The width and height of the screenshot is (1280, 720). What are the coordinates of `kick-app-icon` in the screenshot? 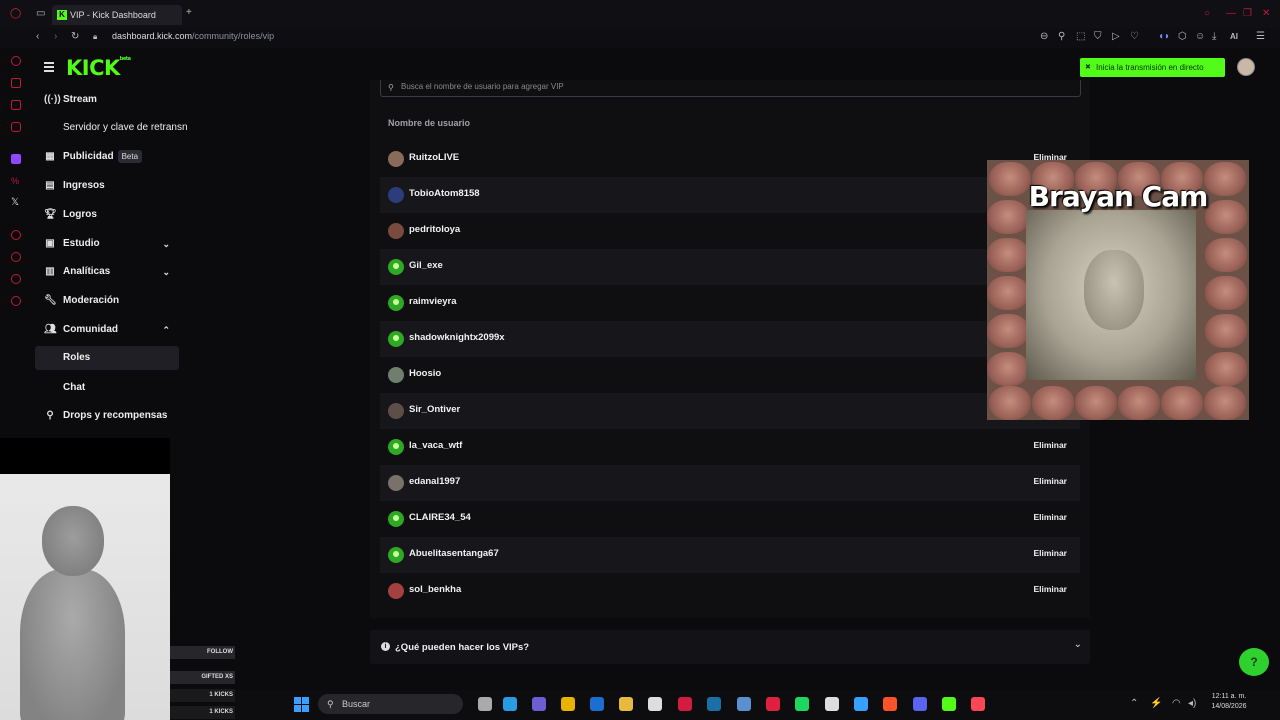 It's located at (949, 704).